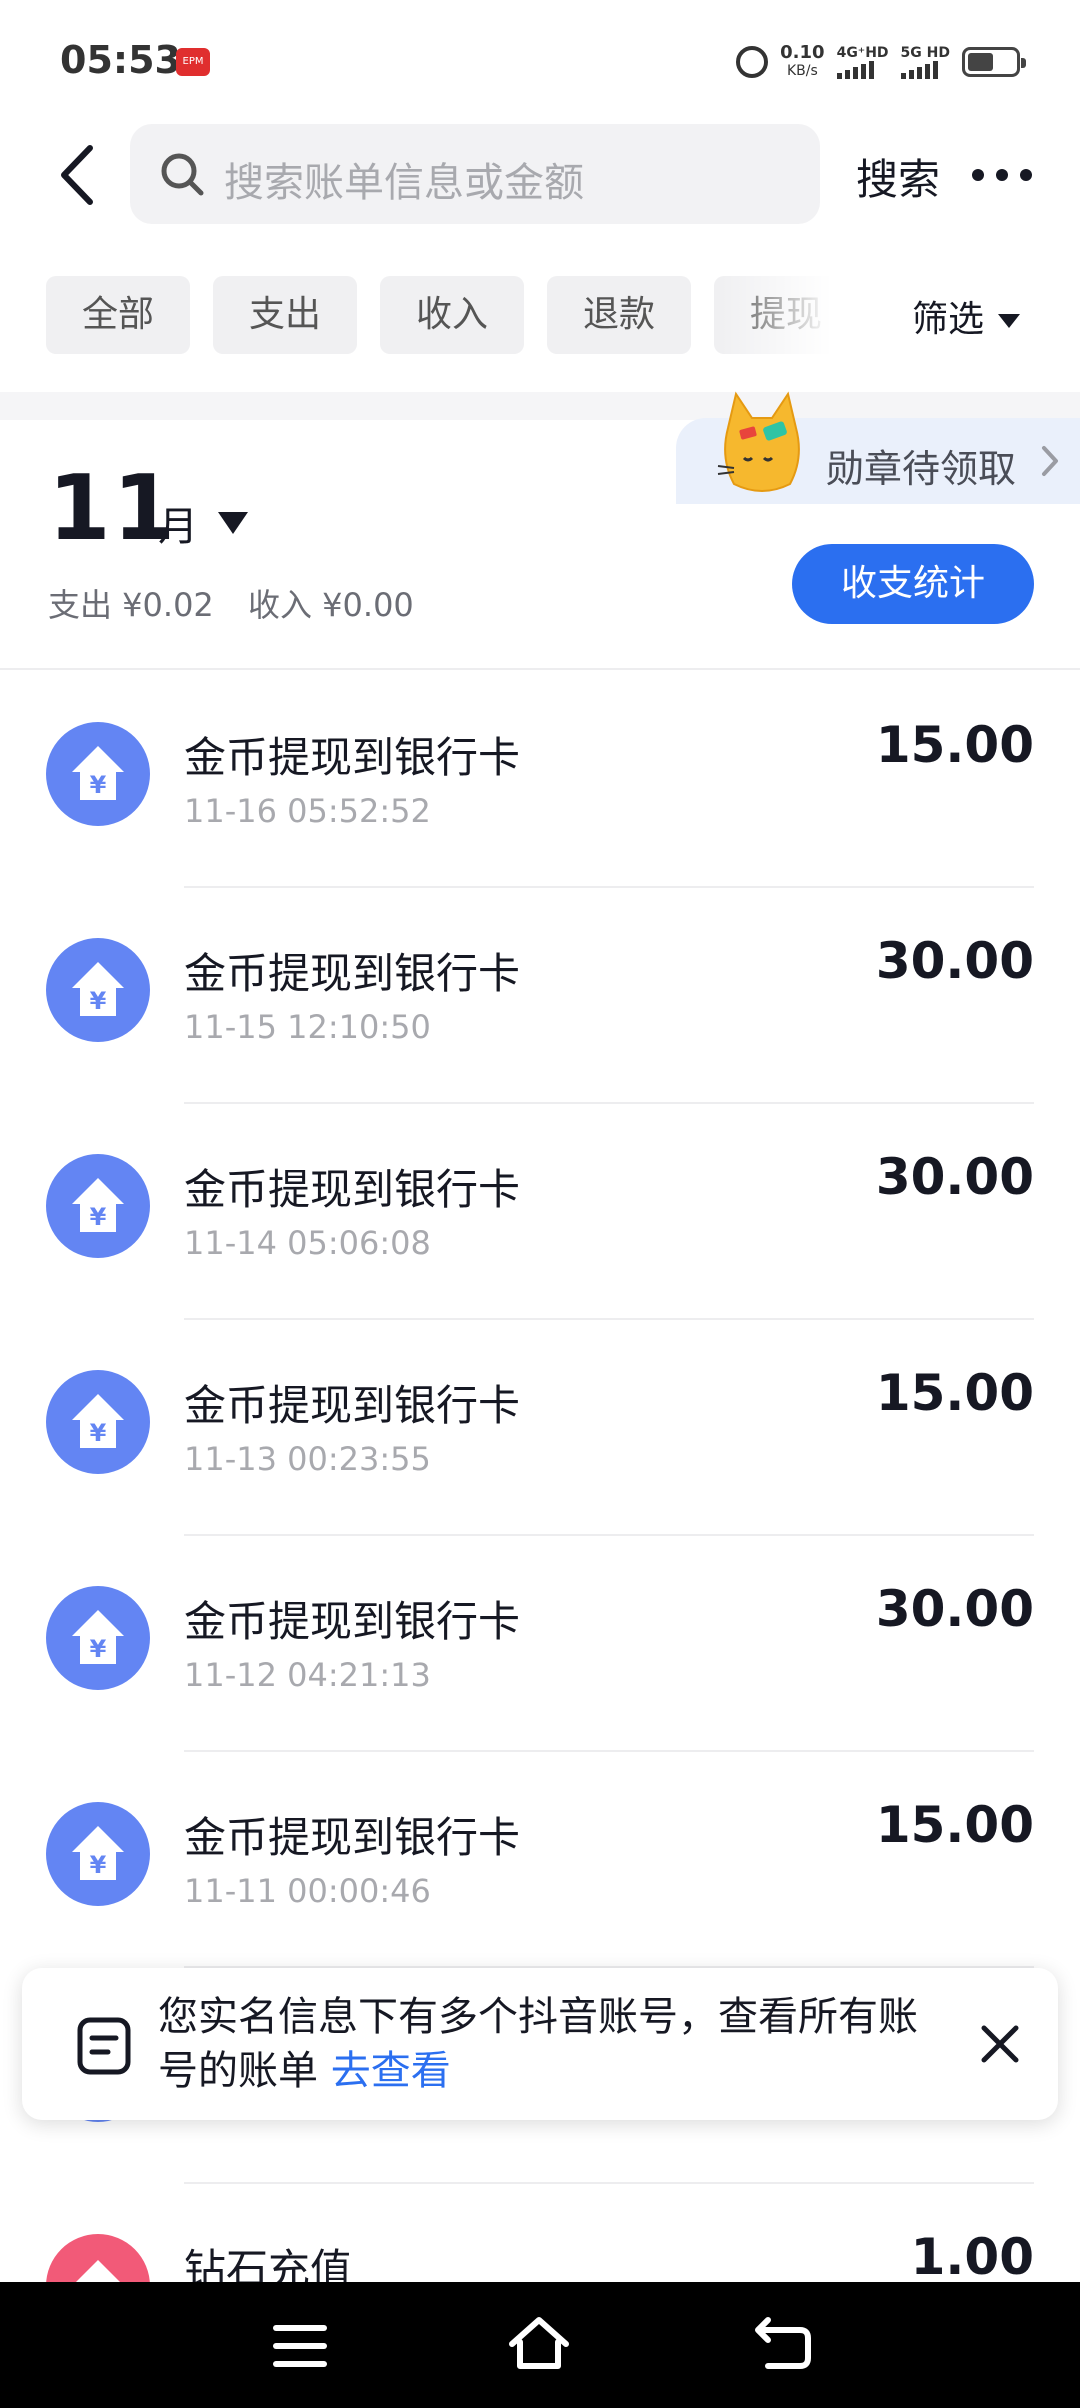 The height and width of the screenshot is (2408, 1080). I want to click on filter-tab-refund: 退款, so click(619, 315).